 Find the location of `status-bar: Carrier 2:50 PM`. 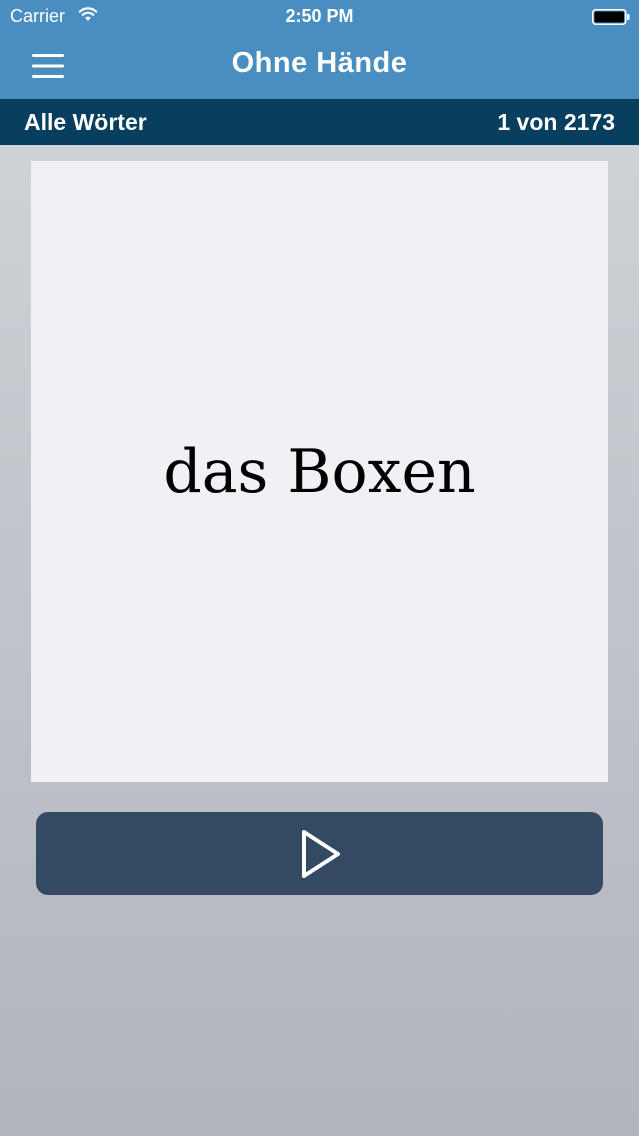

status-bar: Carrier 2:50 PM is located at coordinates (319, 17).